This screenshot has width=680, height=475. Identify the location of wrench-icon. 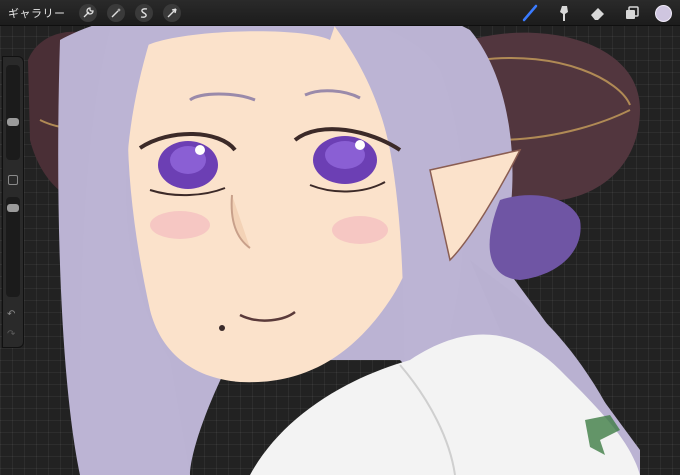
(88, 11).